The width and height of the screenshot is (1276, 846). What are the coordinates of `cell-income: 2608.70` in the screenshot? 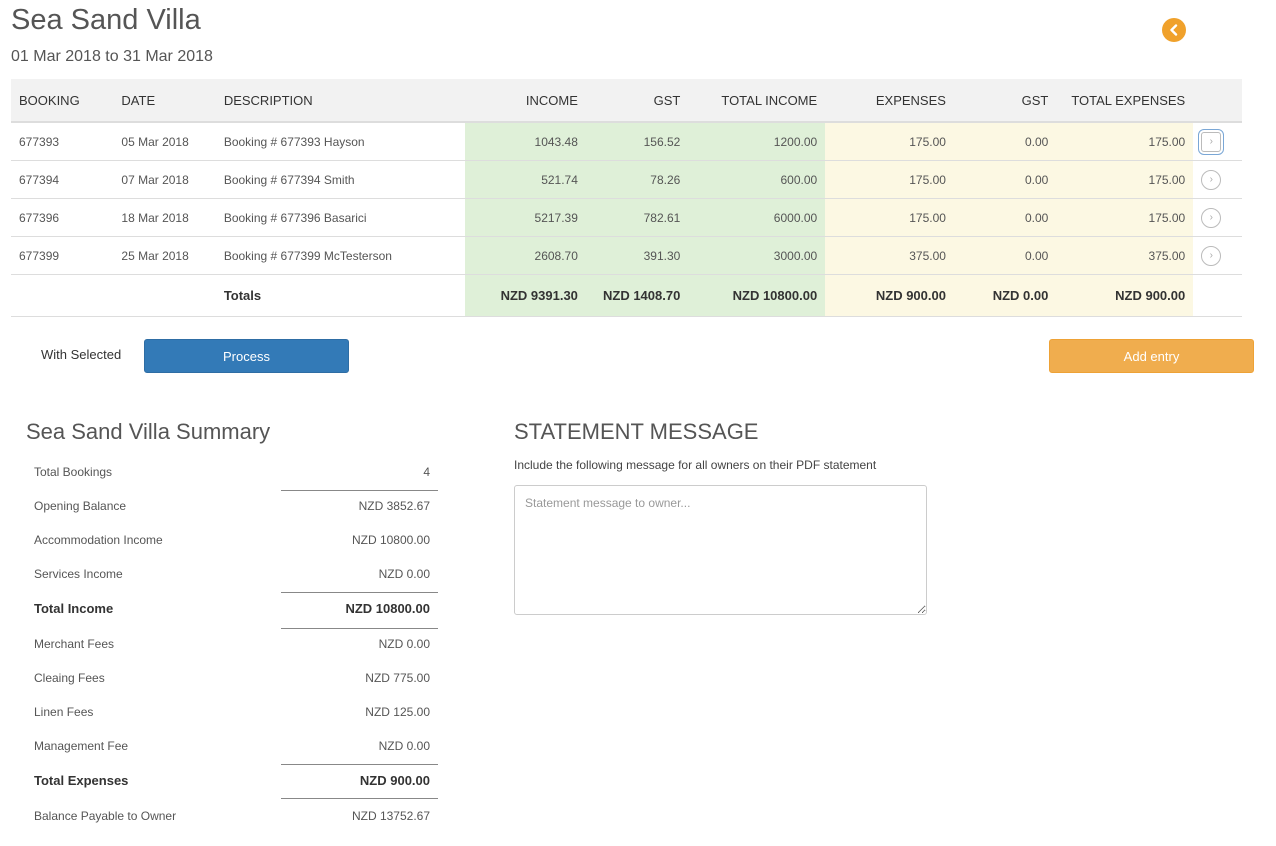 It's located at (525, 255).